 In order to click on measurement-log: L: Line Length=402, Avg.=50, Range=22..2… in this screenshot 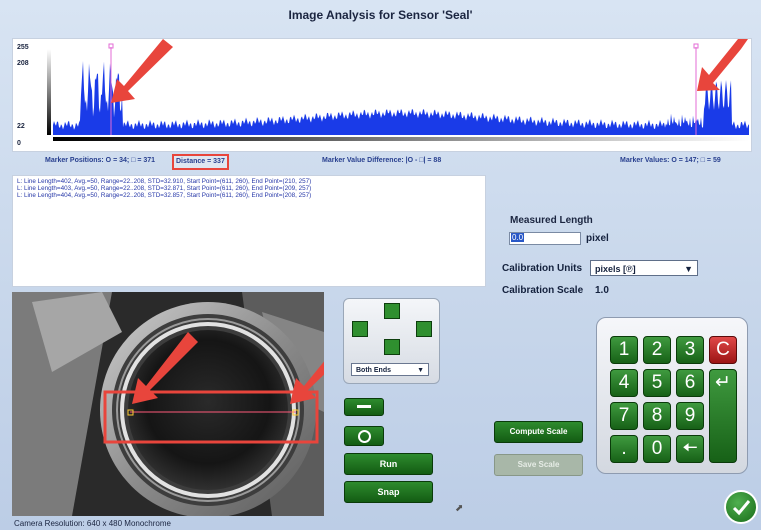, I will do `click(249, 231)`.